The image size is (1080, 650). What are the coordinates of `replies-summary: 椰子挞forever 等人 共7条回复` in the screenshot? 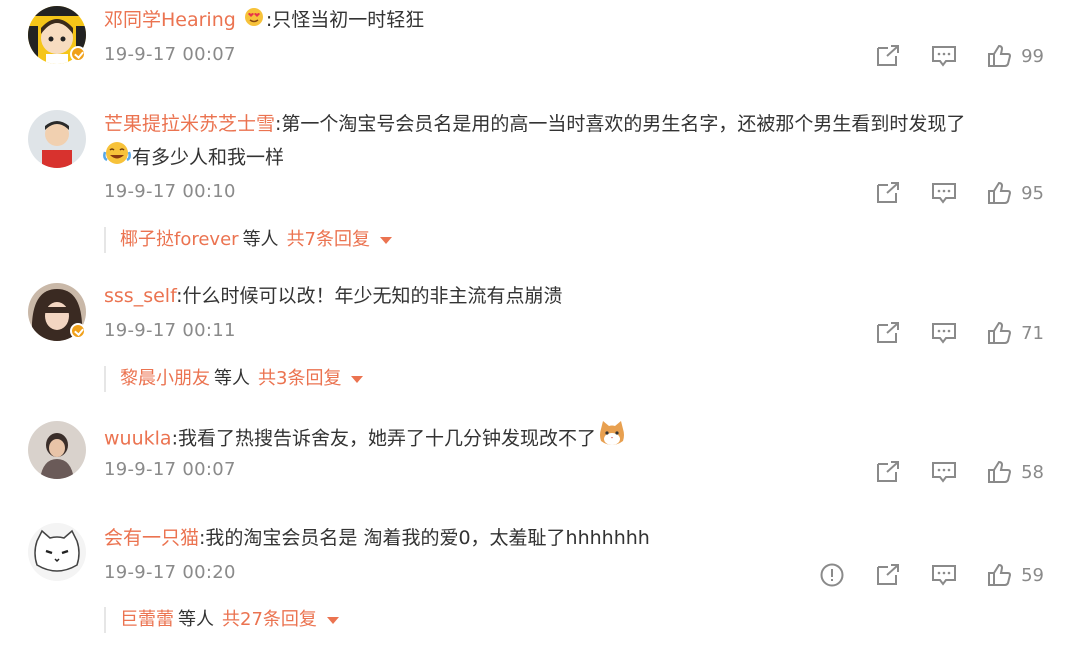 It's located at (248, 240).